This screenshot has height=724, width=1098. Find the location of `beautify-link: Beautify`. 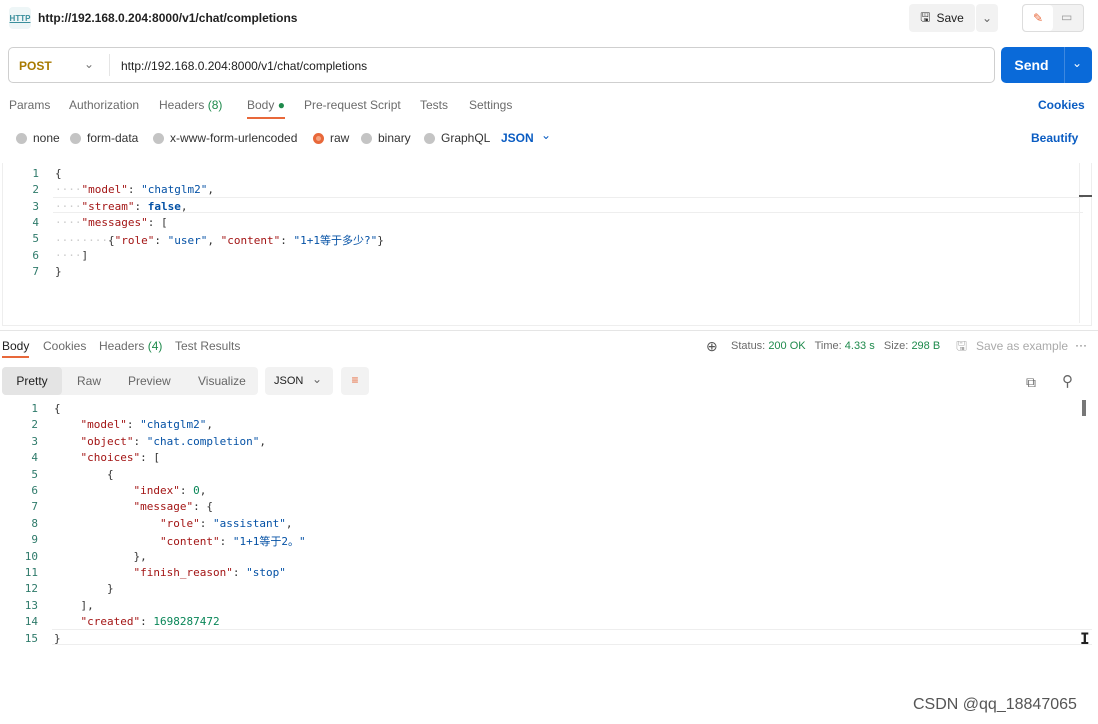

beautify-link: Beautify is located at coordinates (1054, 138).